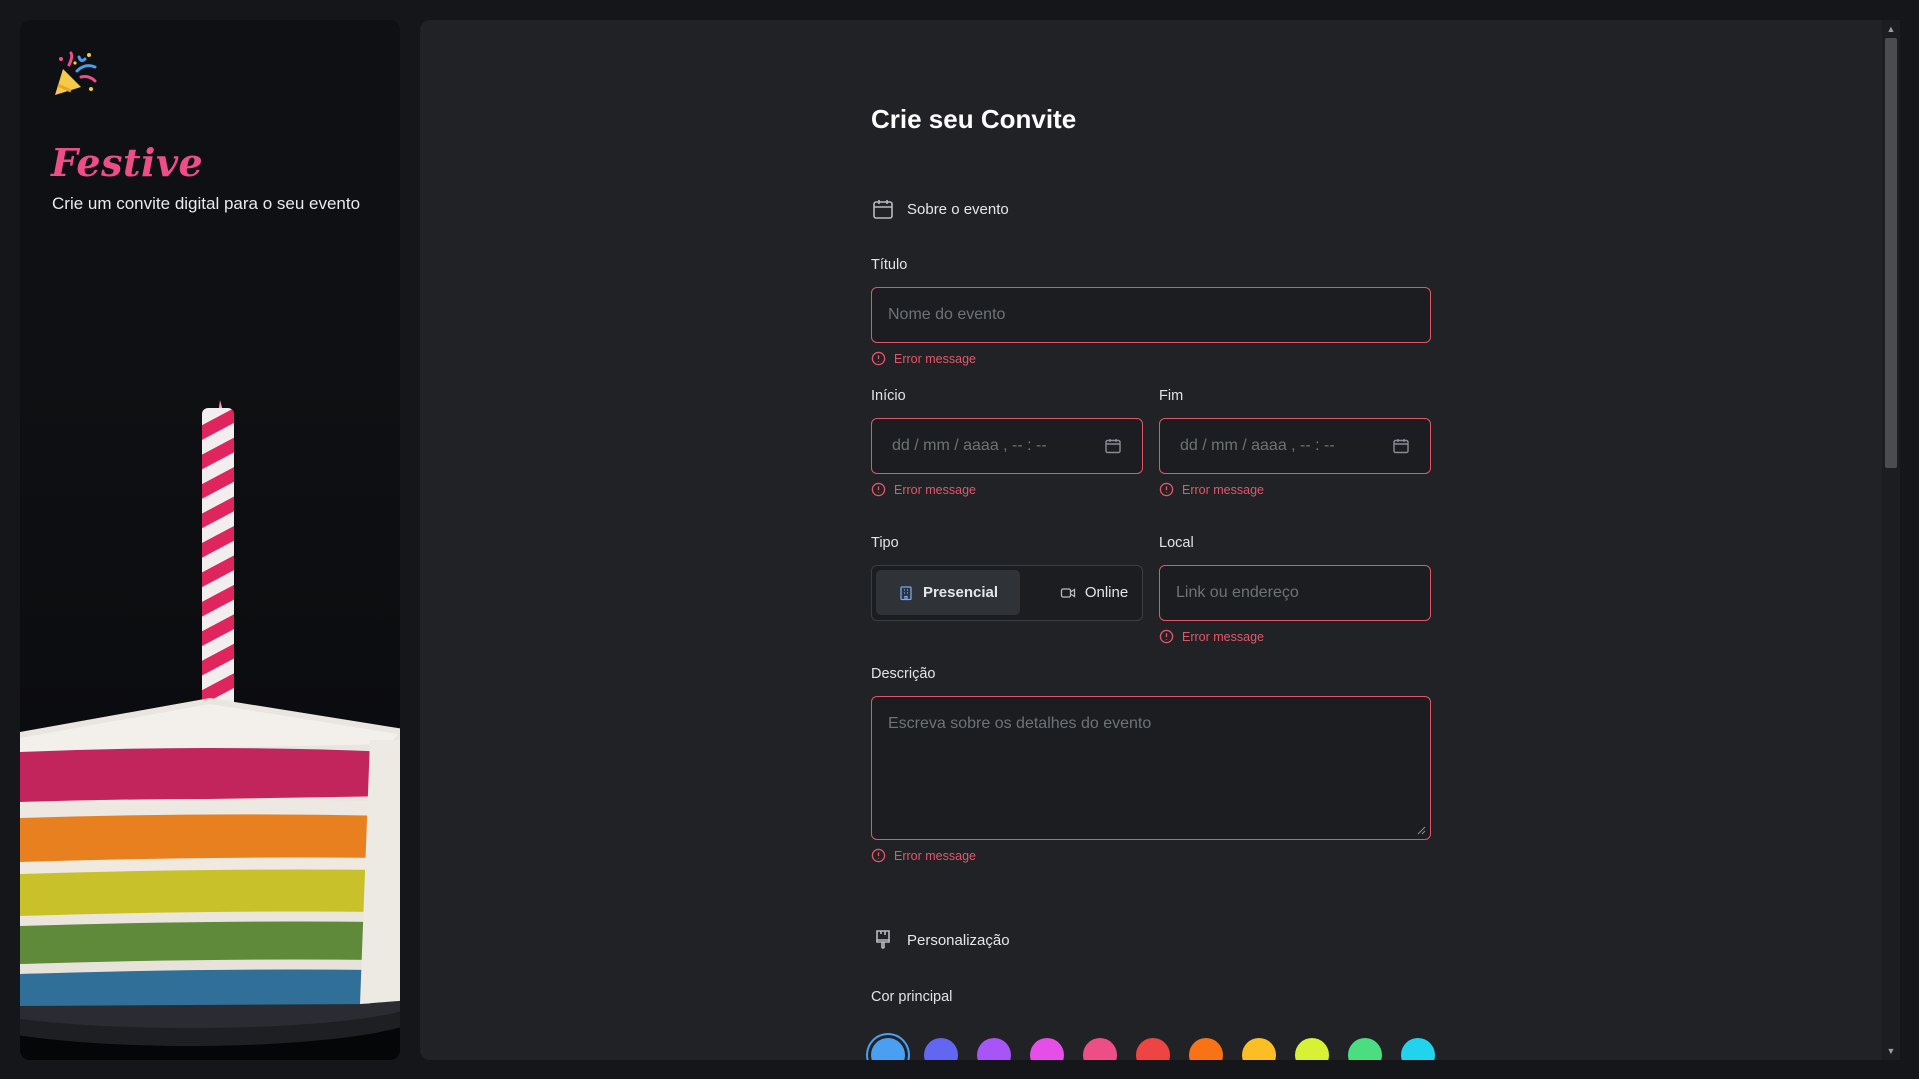  What do you see at coordinates (906, 592) in the screenshot?
I see `building-icon` at bounding box center [906, 592].